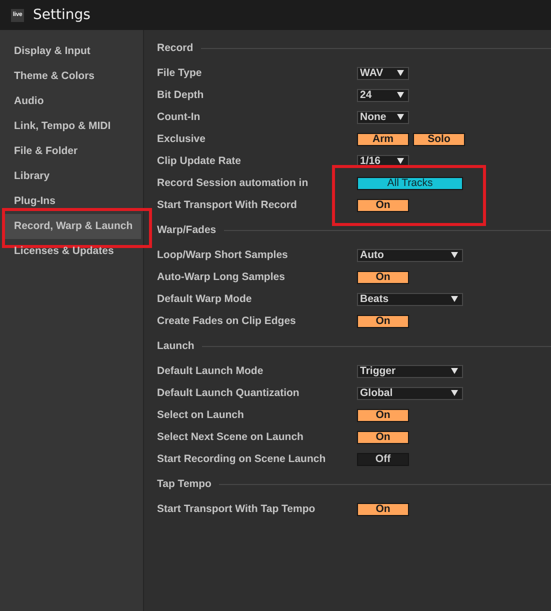 The height and width of the screenshot is (611, 551). Describe the element at coordinates (73, 251) in the screenshot. I see `sidebar-item: Licenses & Updates` at that location.